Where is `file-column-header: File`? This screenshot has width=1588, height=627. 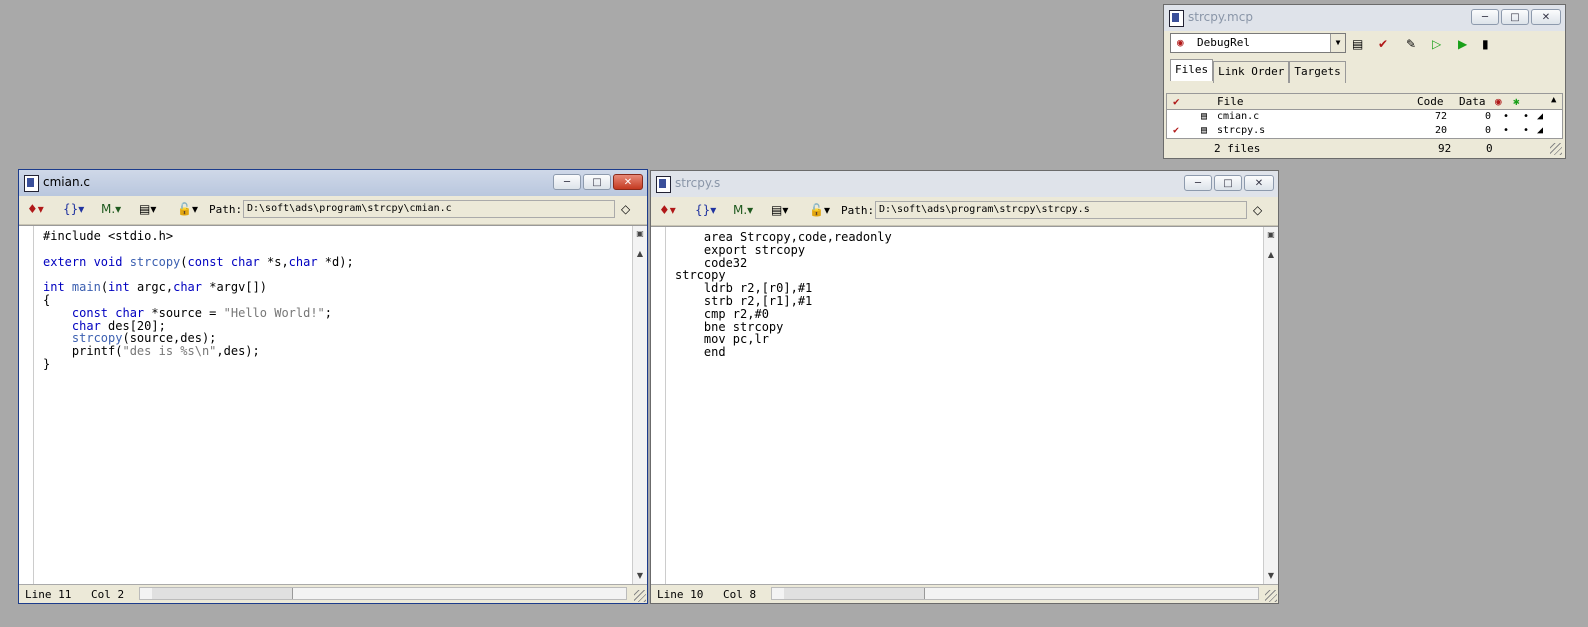
file-column-header: File is located at coordinates (1230, 101).